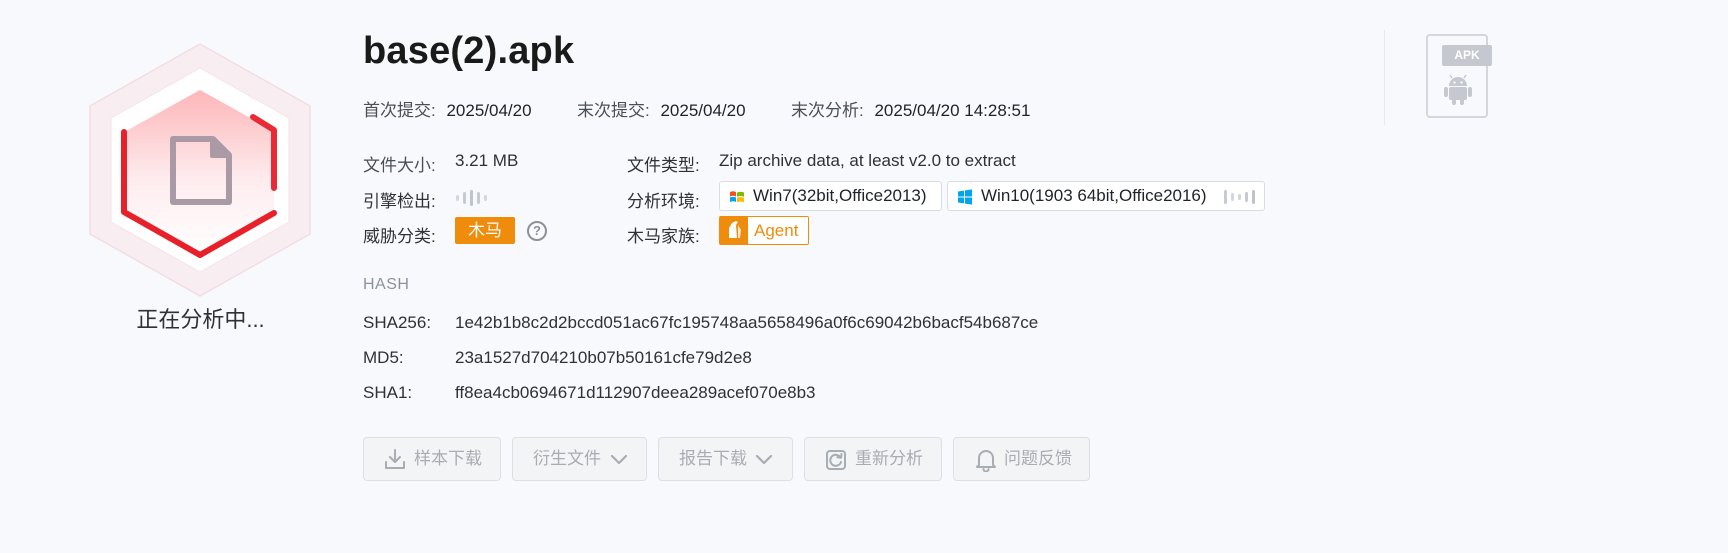  Describe the element at coordinates (537, 231) in the screenshot. I see `help-icon: ?` at that location.